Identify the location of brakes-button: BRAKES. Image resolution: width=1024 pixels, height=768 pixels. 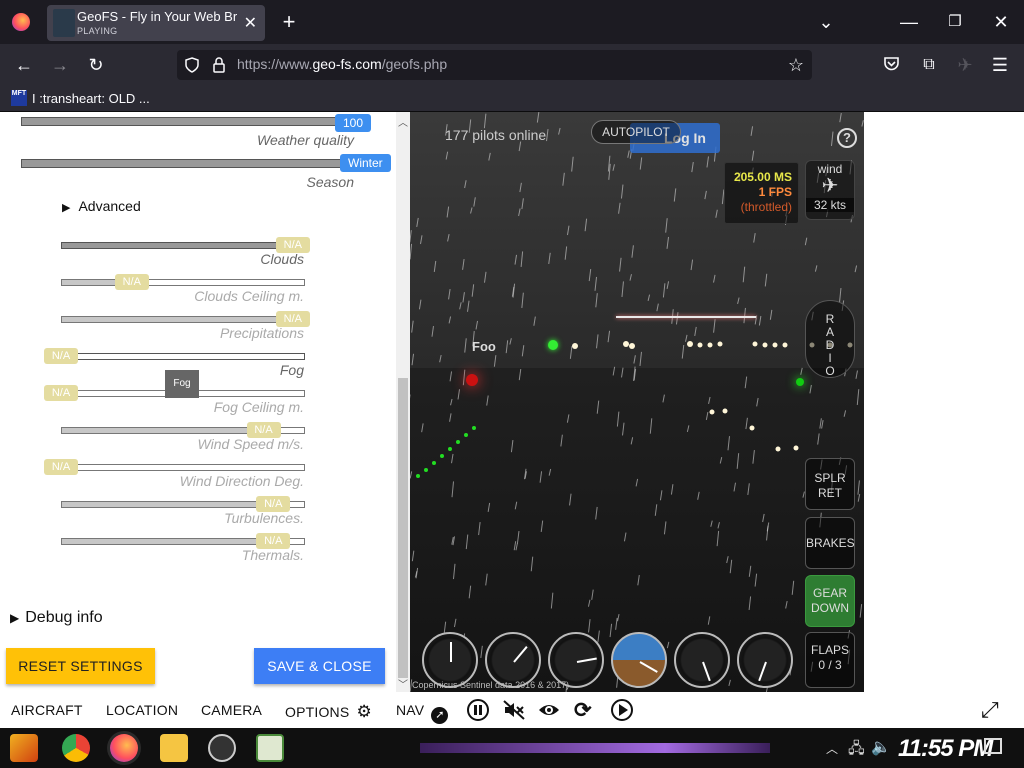
(830, 543).